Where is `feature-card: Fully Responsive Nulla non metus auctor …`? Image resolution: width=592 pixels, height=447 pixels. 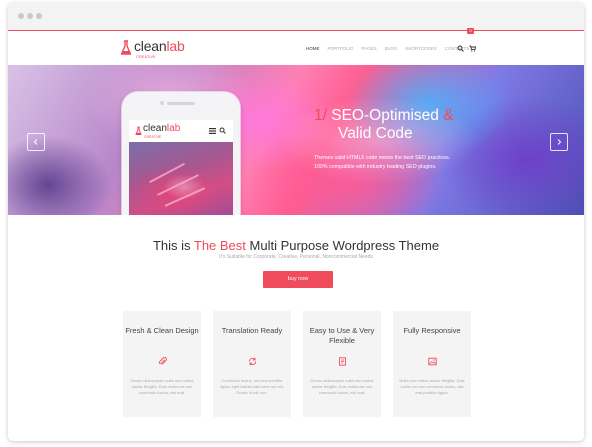 feature-card: Fully Responsive Nulla non metus auctor … is located at coordinates (432, 364).